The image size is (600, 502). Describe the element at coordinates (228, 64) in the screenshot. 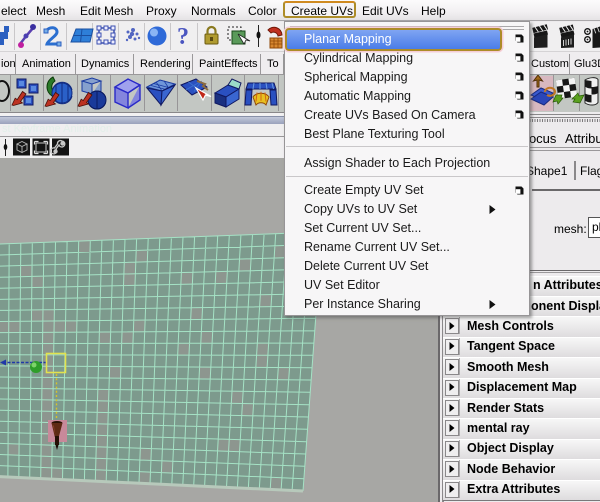

I see `svg-text: PaintEffects` at that location.